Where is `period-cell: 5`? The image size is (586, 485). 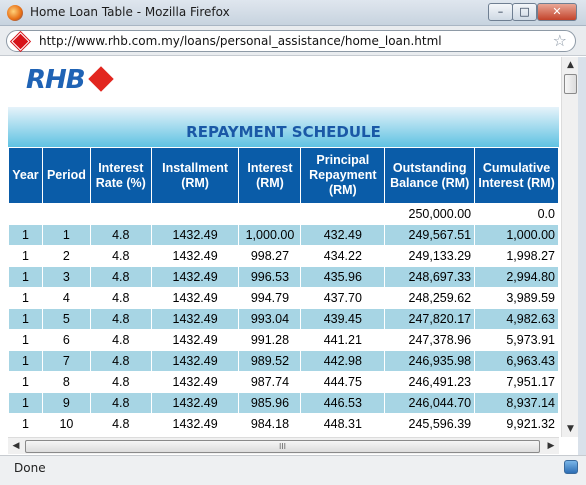
period-cell: 5 is located at coordinates (66, 319).